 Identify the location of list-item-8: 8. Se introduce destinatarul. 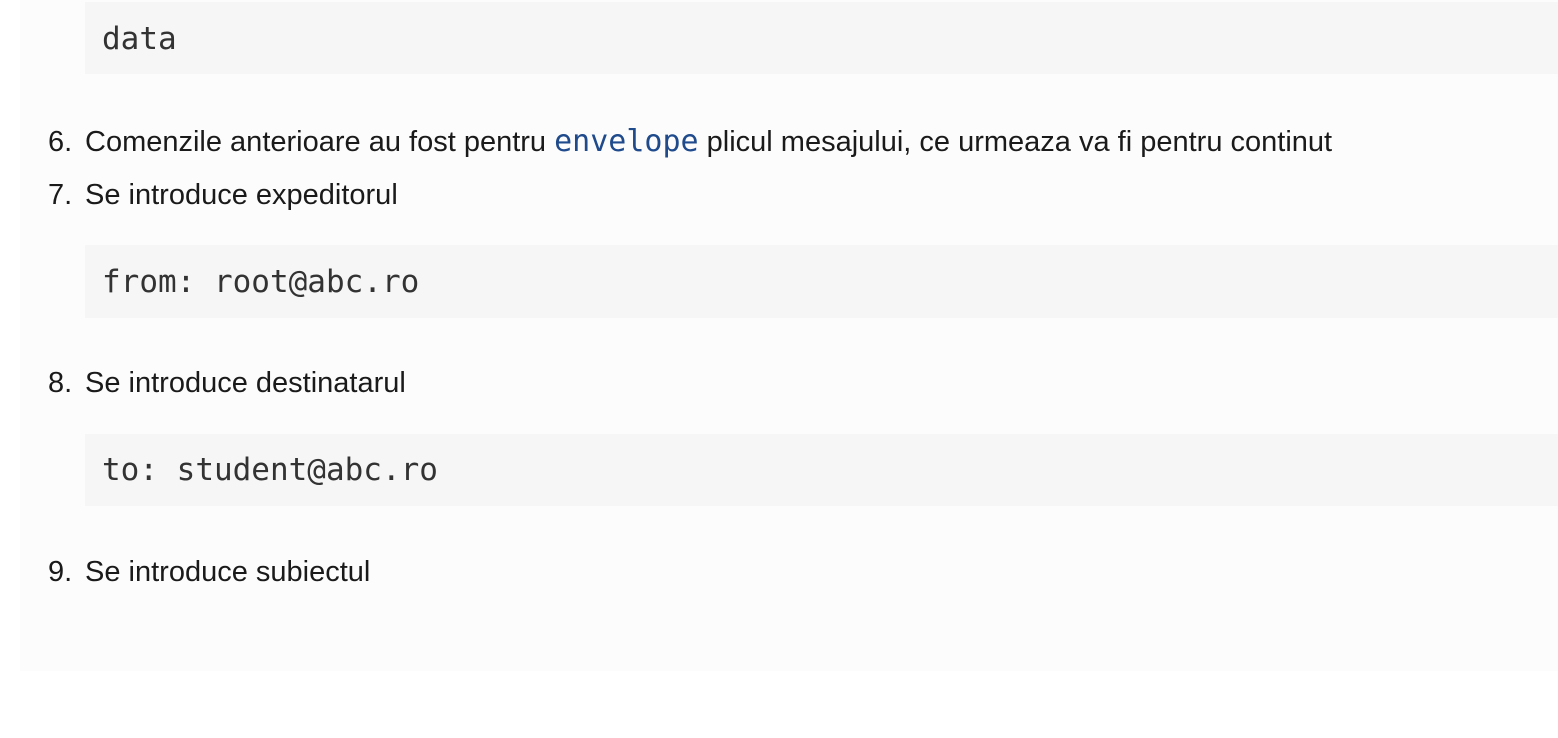
(227, 383).